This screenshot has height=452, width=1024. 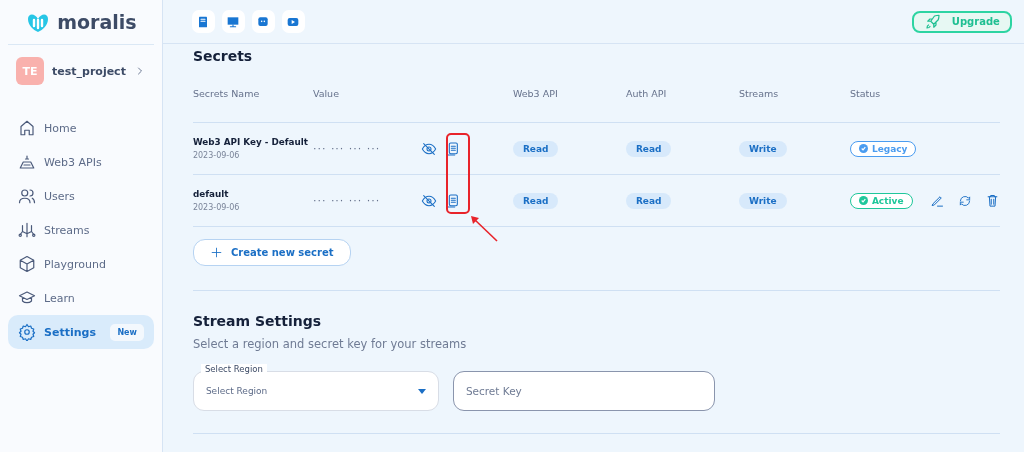 I want to click on pyramid-icon, so click(x=27, y=162).